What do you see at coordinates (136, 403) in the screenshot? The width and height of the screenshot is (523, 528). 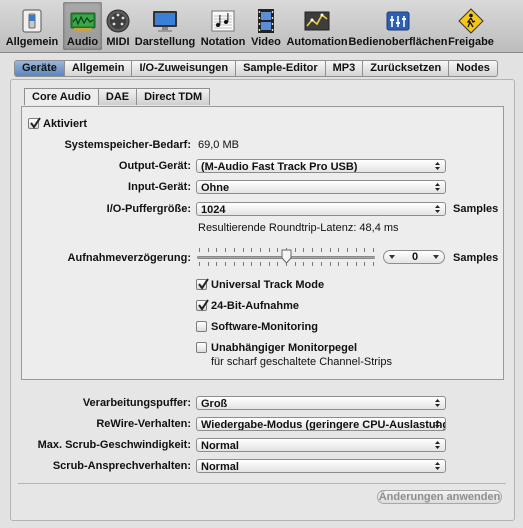 I see `processing-buffer-label: Verarbeitungspuffer:` at bounding box center [136, 403].